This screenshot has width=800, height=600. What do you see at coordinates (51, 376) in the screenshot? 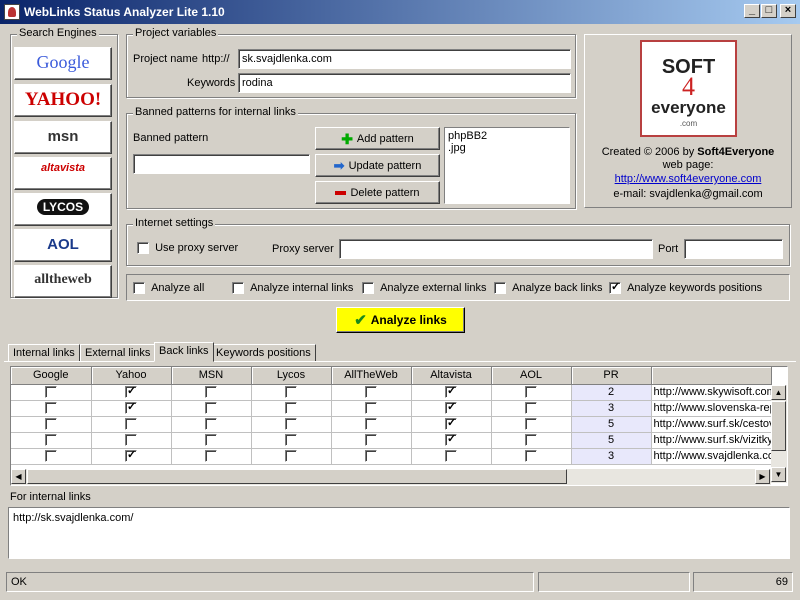
I see `column-header: Google` at bounding box center [51, 376].